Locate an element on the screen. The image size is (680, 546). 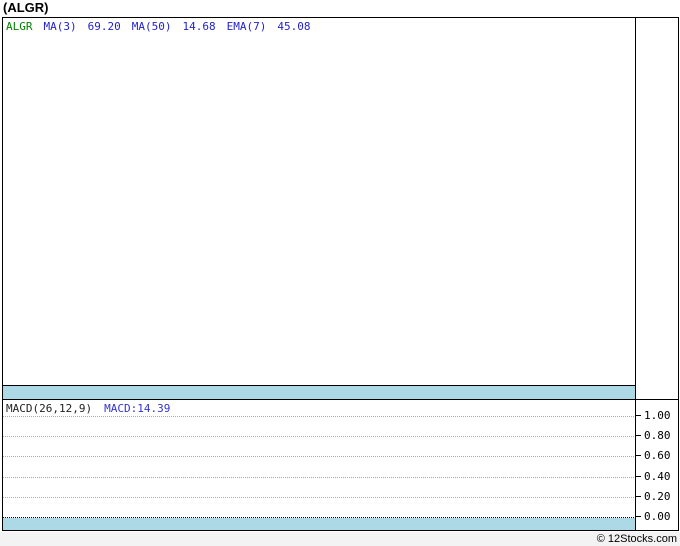
footer: © 12Stocks.com is located at coordinates (340, 539).